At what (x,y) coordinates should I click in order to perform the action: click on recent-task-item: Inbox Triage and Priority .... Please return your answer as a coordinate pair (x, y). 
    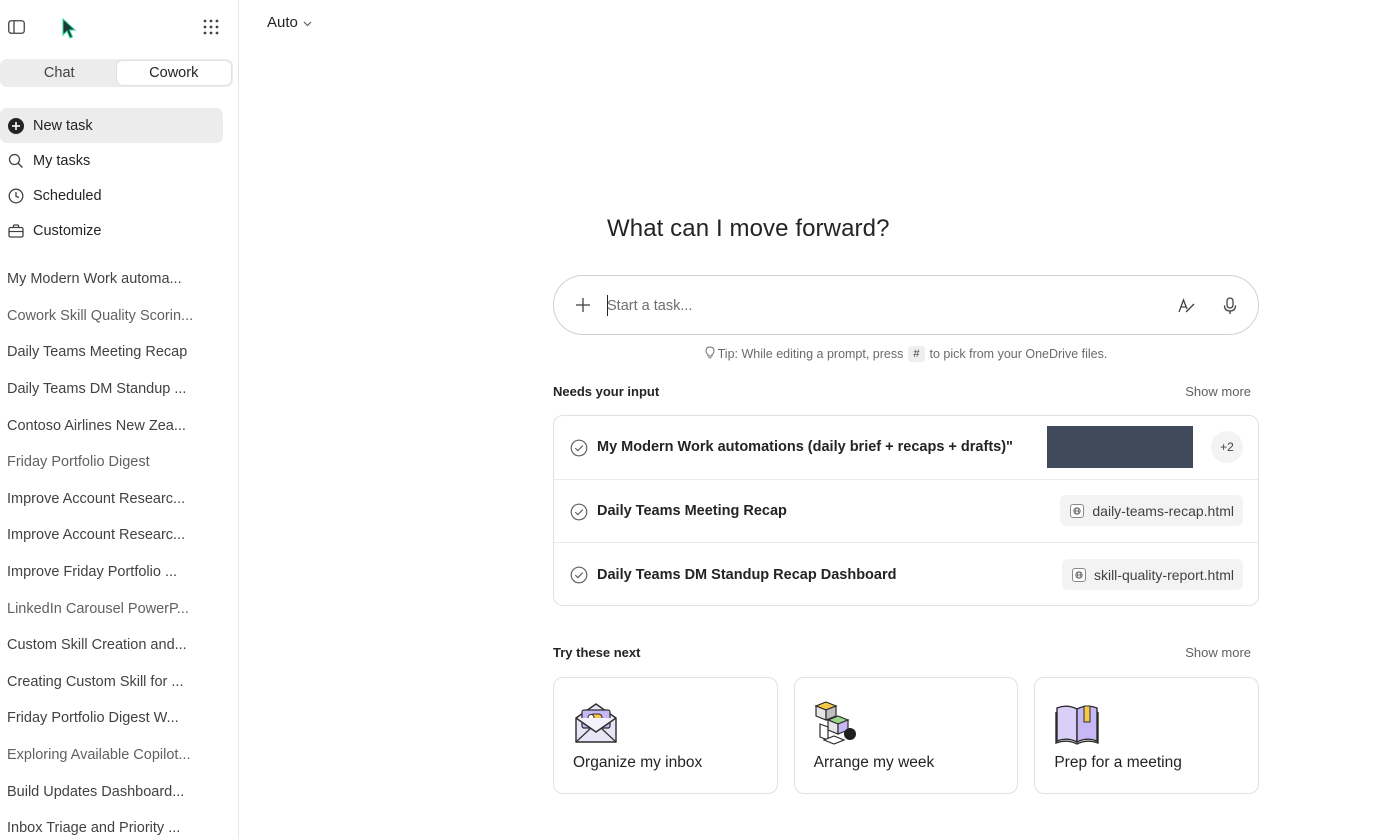
    Looking at the image, I should click on (119, 824).